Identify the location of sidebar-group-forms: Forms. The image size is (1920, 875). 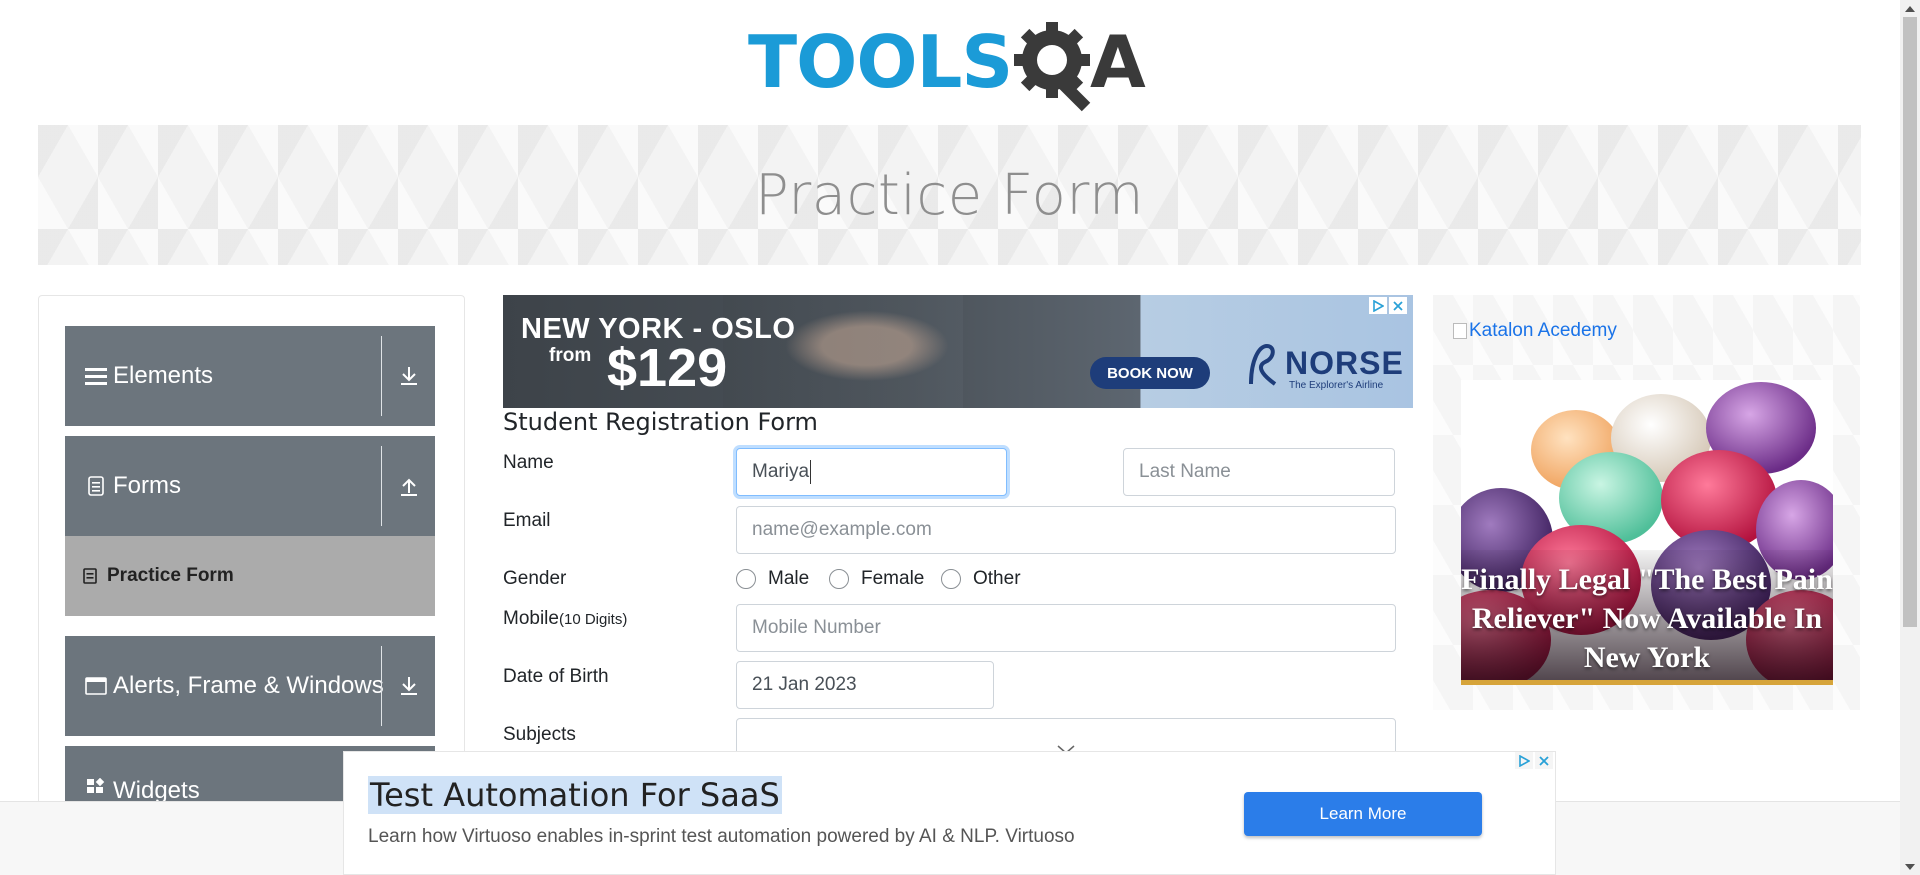
(250, 486).